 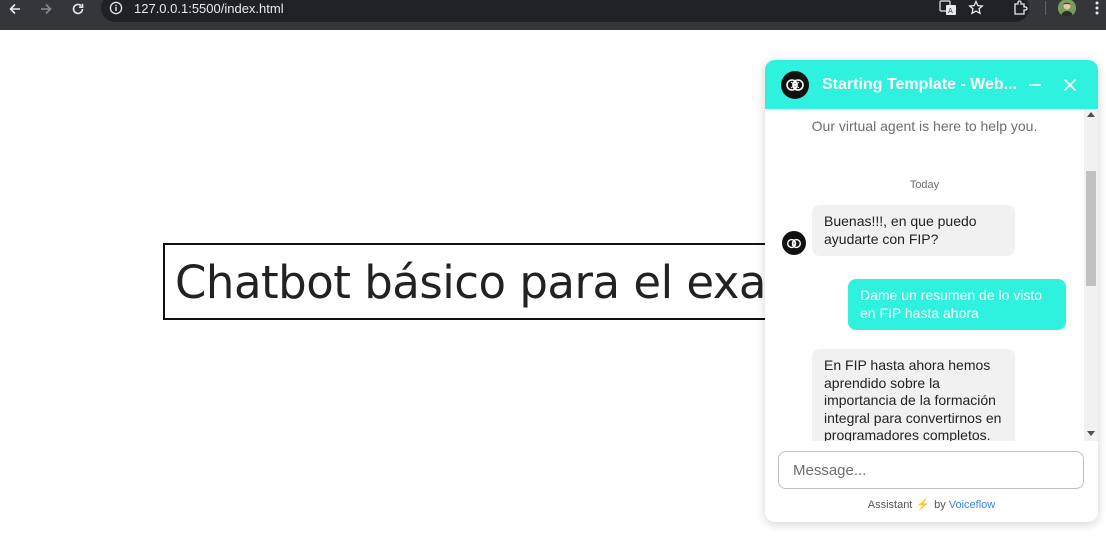 I want to click on profile-avatar, so click(x=1067, y=8).